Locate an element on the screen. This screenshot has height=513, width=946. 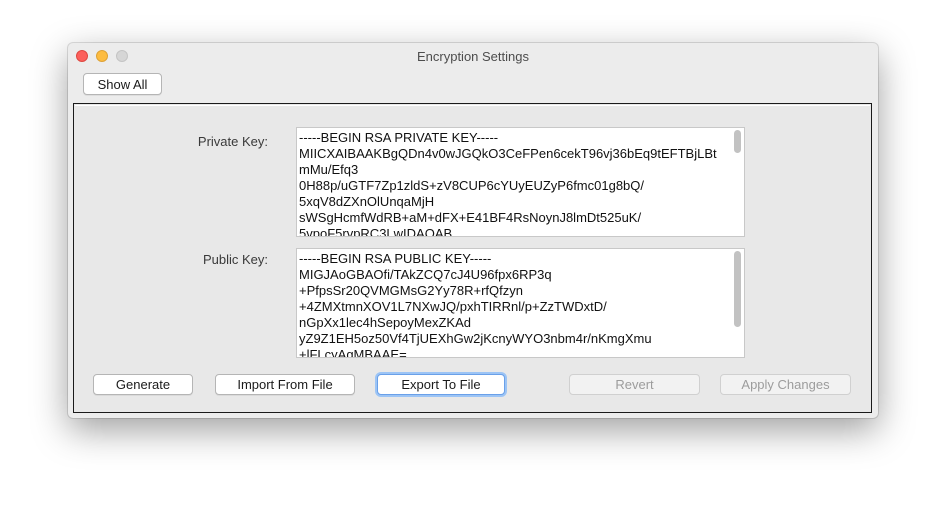
key-text-line: 5vpoF5rvpRC3LwIDAQAB is located at coordinates (376, 231).